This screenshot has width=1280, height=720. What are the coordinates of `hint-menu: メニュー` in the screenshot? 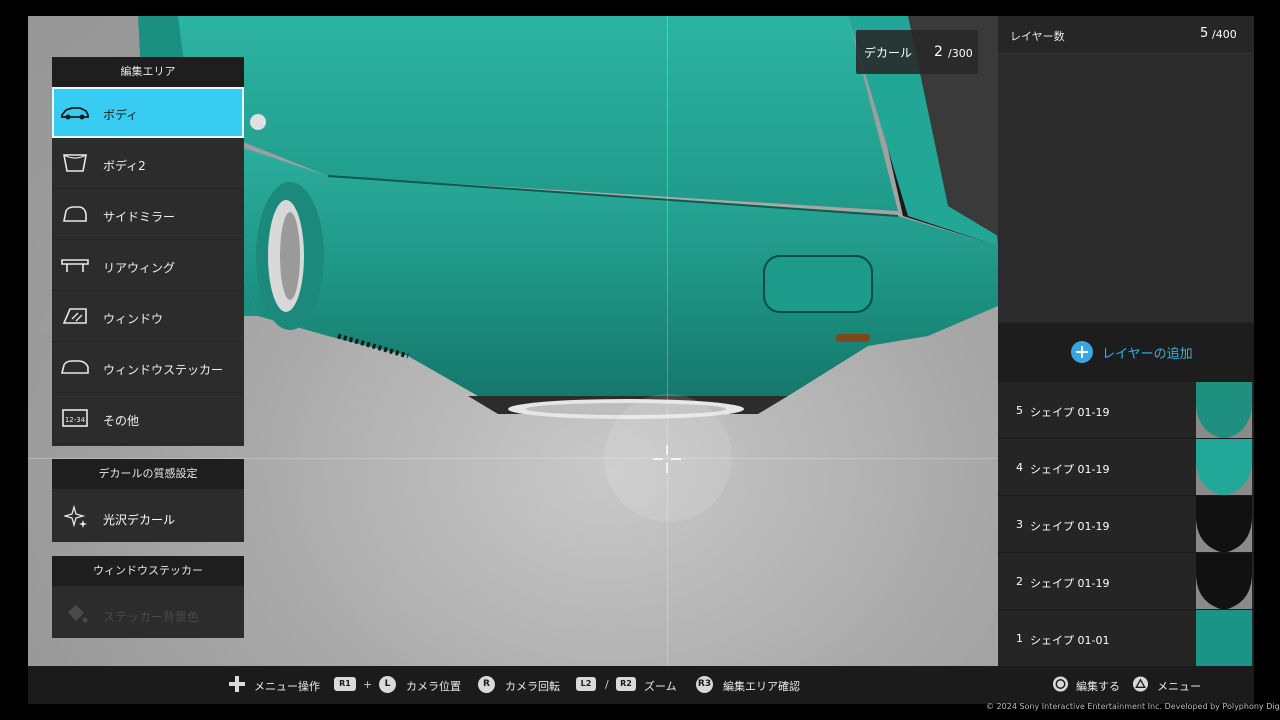 It's located at (1179, 686).